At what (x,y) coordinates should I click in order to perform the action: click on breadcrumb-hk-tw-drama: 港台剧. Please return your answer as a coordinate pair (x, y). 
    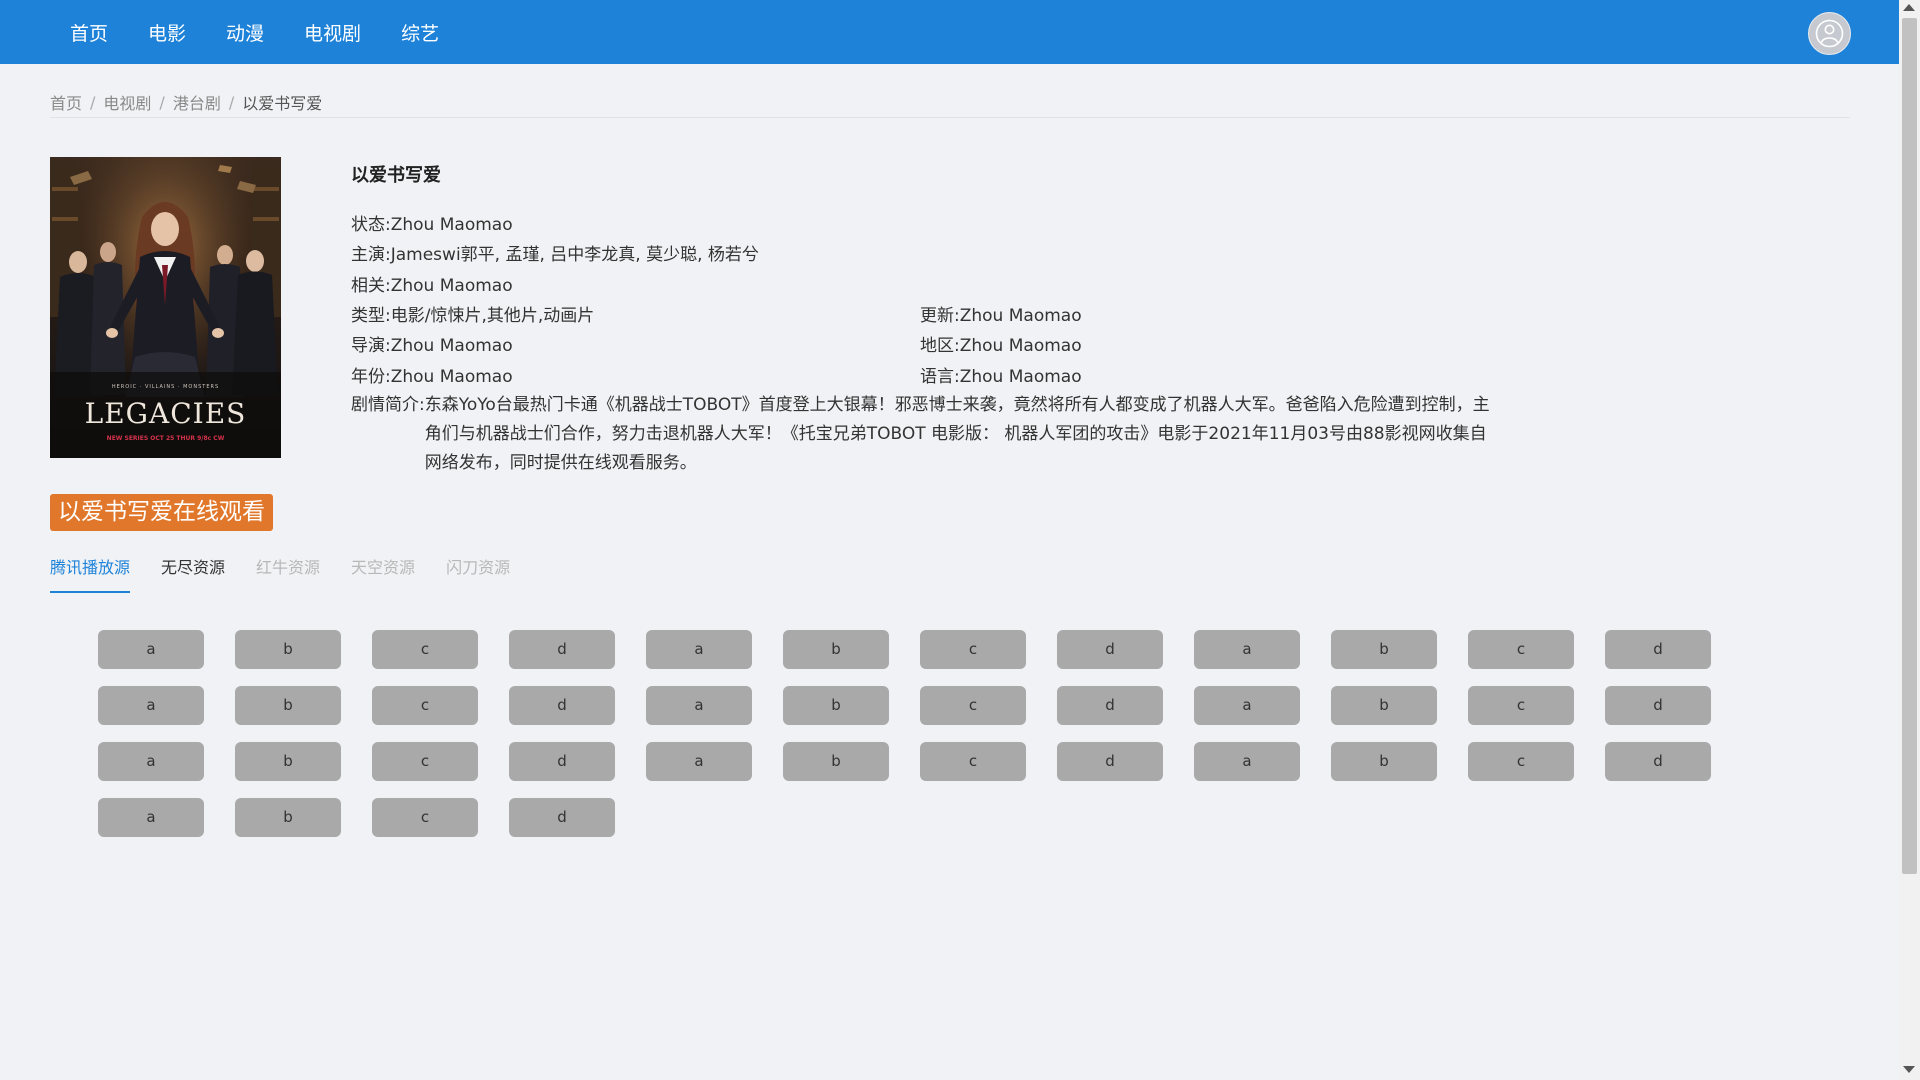
    Looking at the image, I should click on (197, 102).